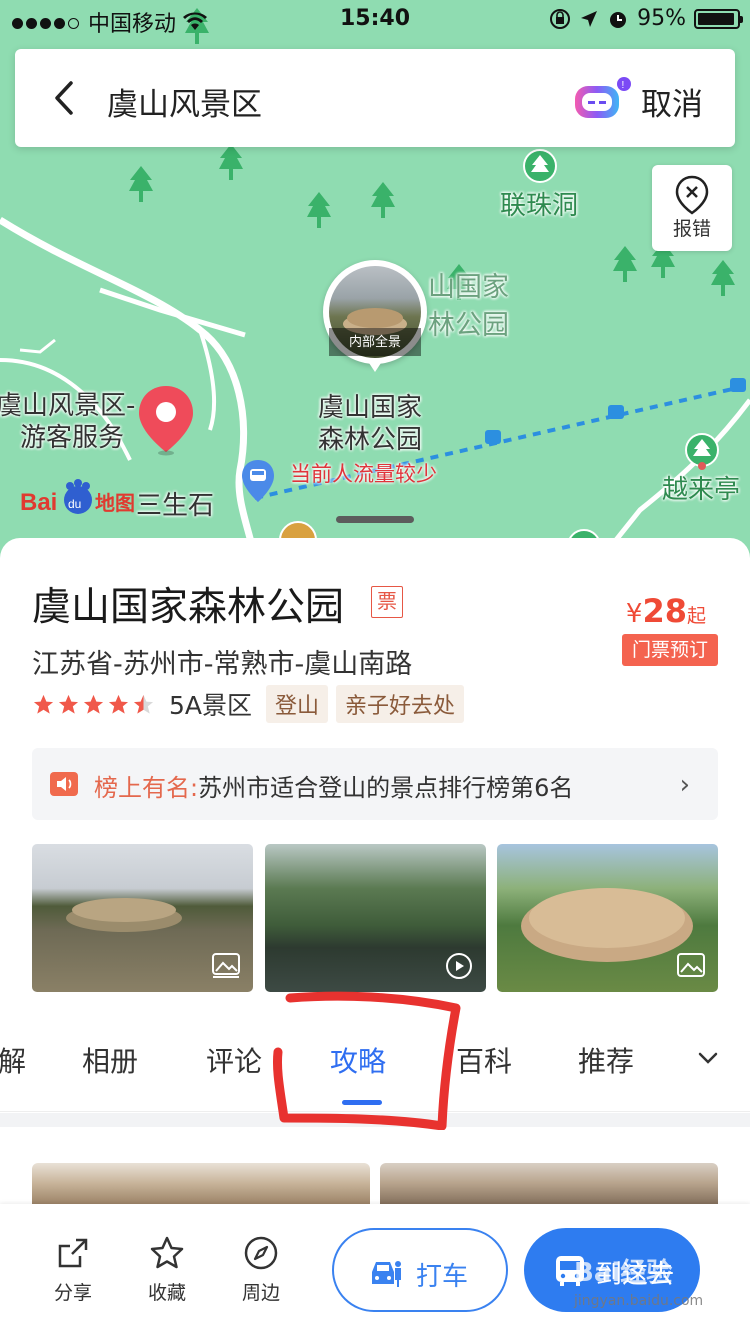 Image resolution: width=750 pixels, height=1334 pixels. Describe the element at coordinates (661, 18) in the screenshot. I see `battery-percentage: 95%` at that location.